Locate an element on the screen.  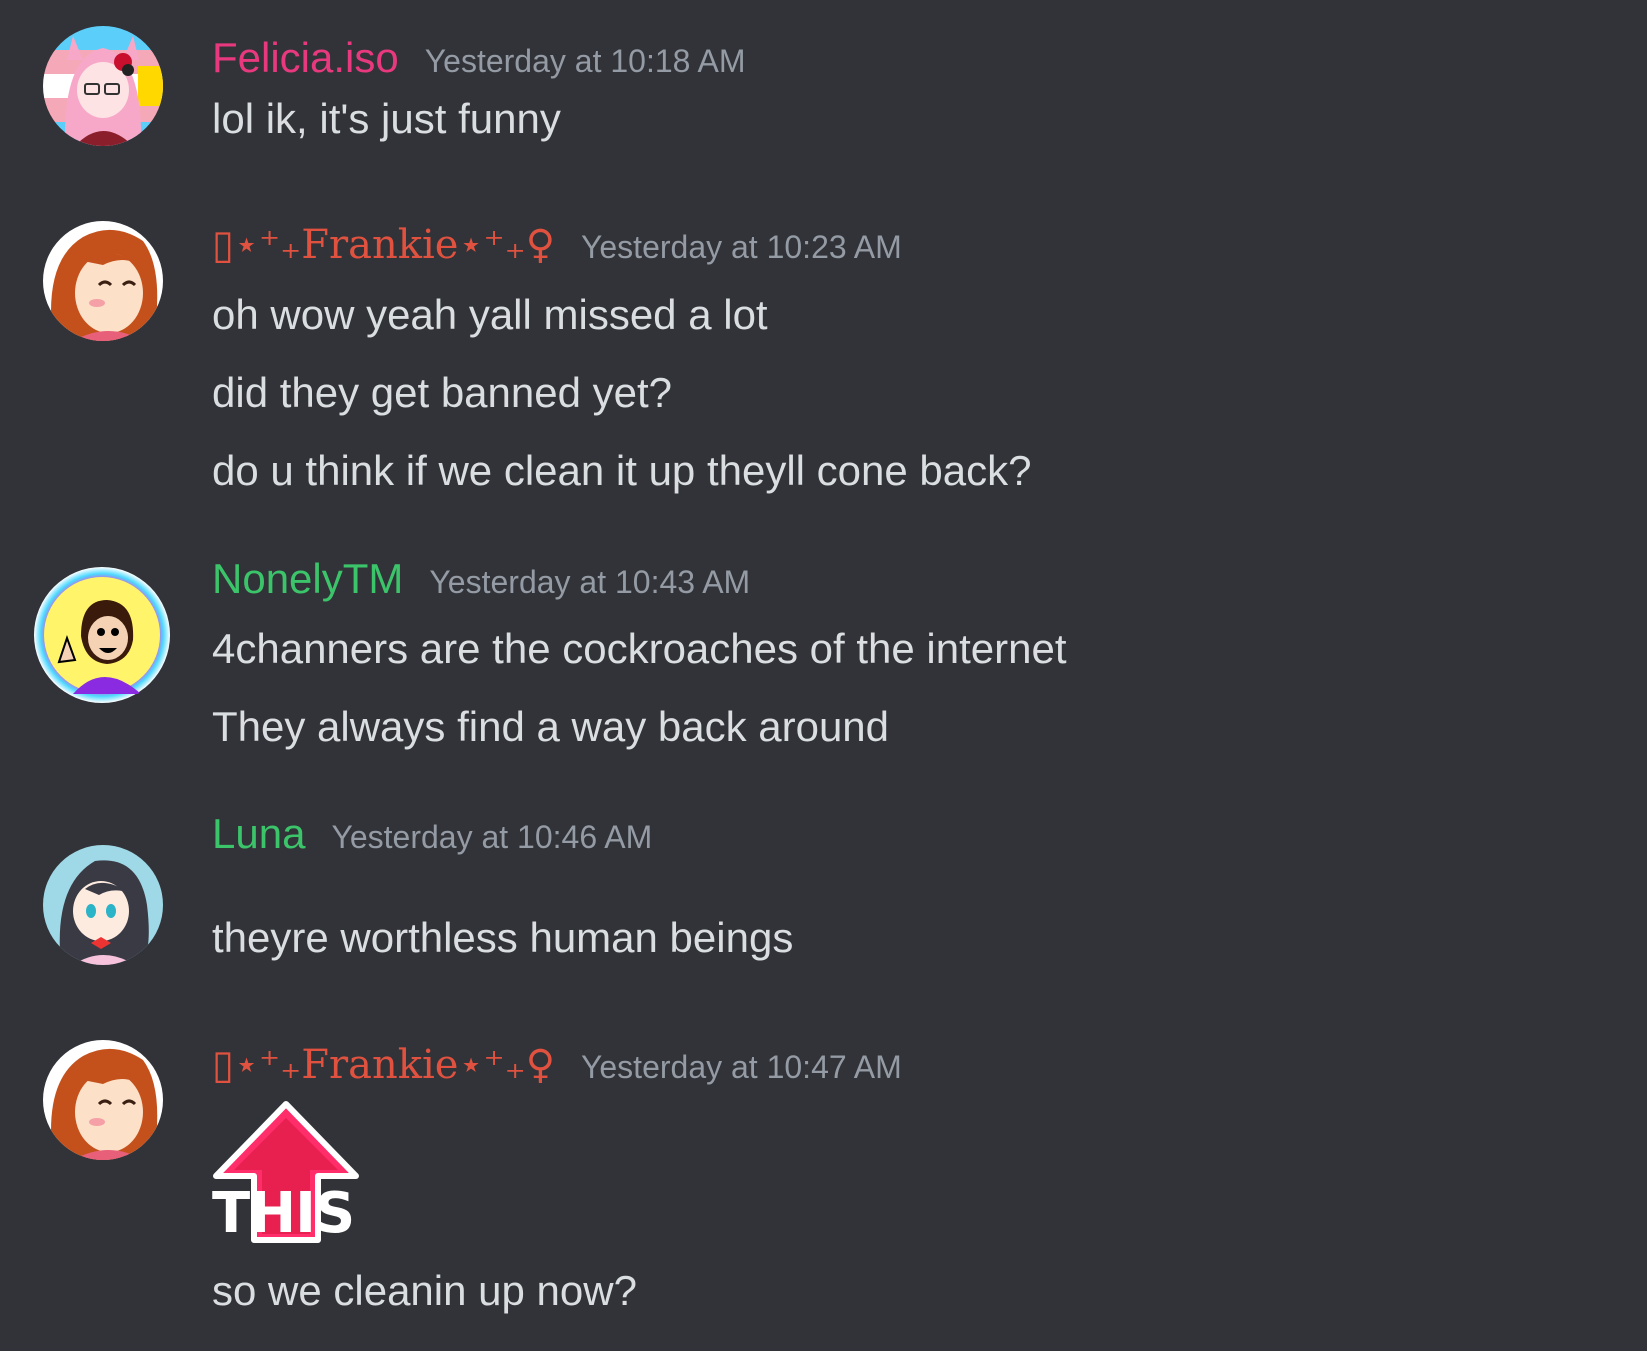
timestamp: Yesterday at 10:43 AM is located at coordinates (589, 582).